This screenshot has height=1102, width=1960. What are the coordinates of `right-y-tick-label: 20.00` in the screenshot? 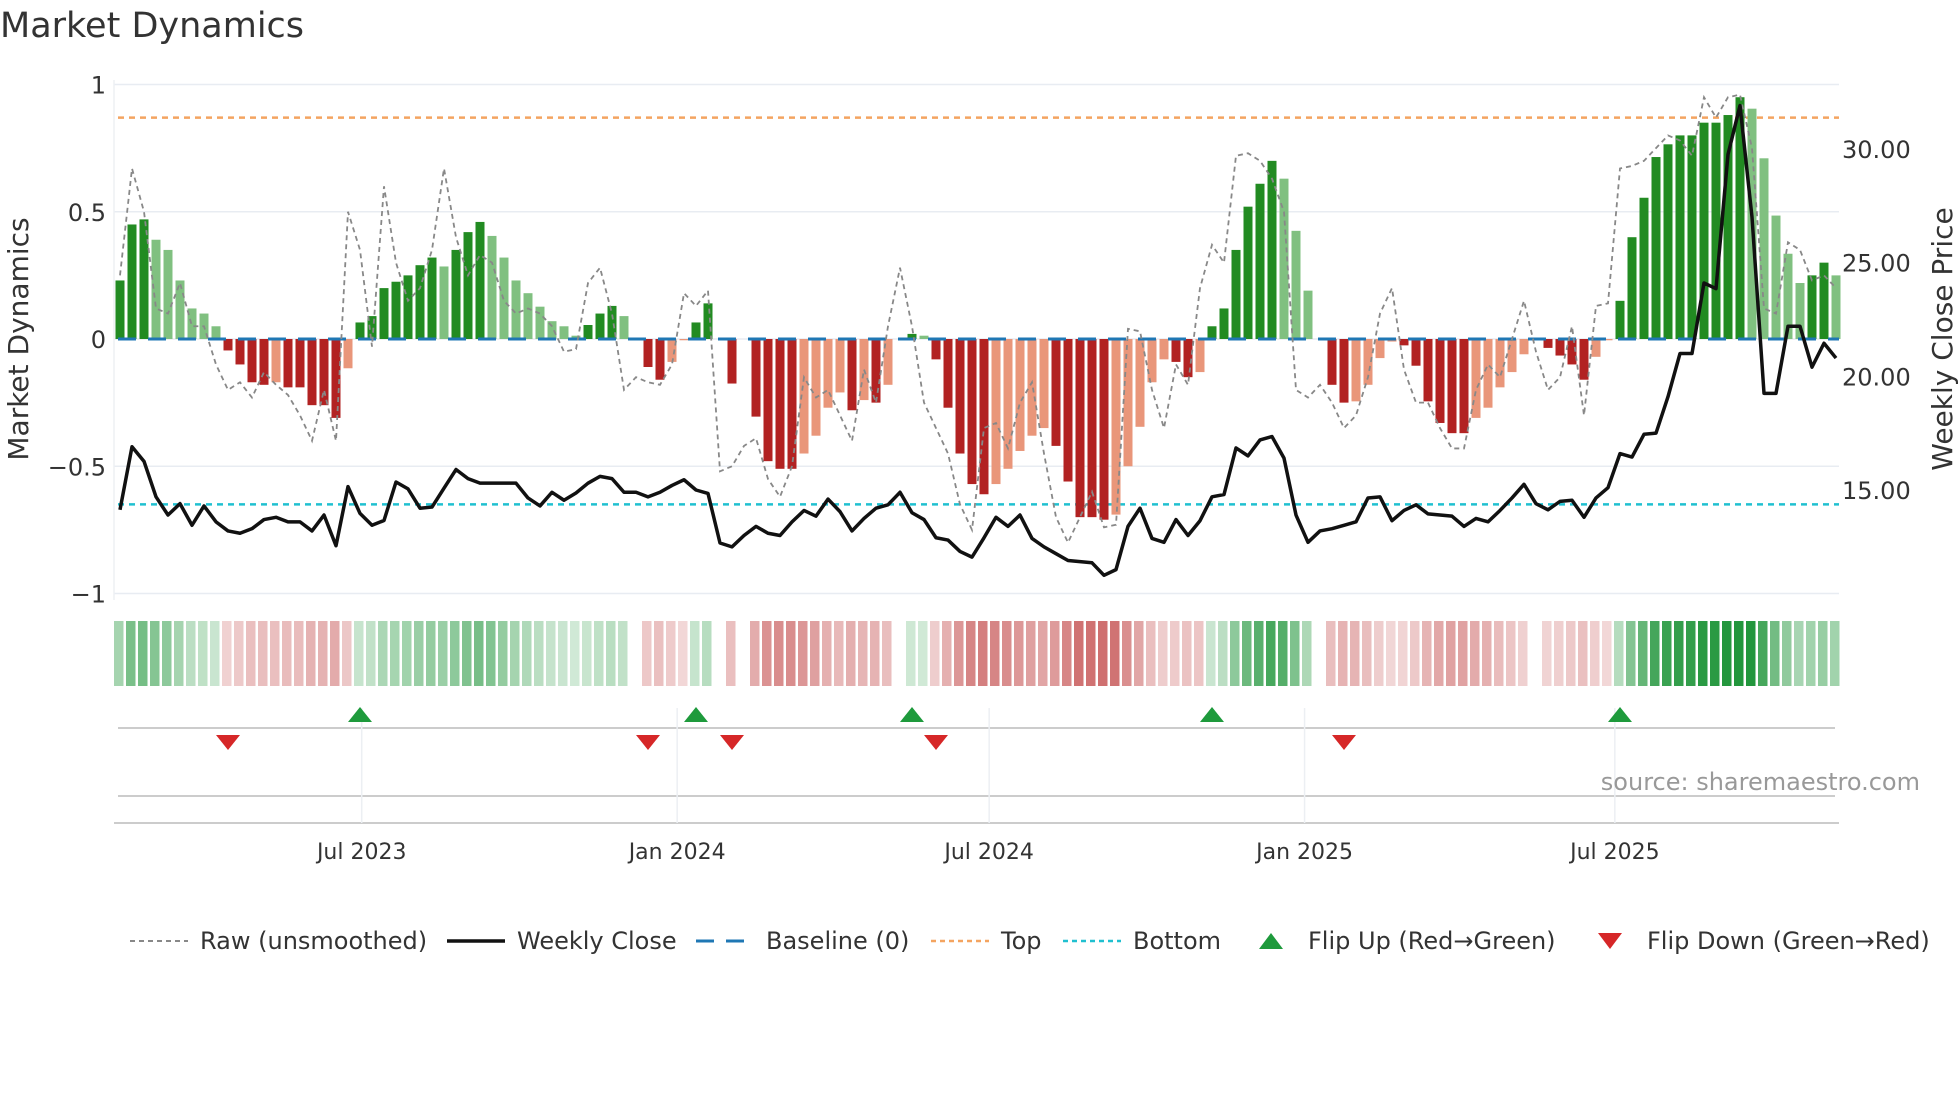 It's located at (1876, 377).